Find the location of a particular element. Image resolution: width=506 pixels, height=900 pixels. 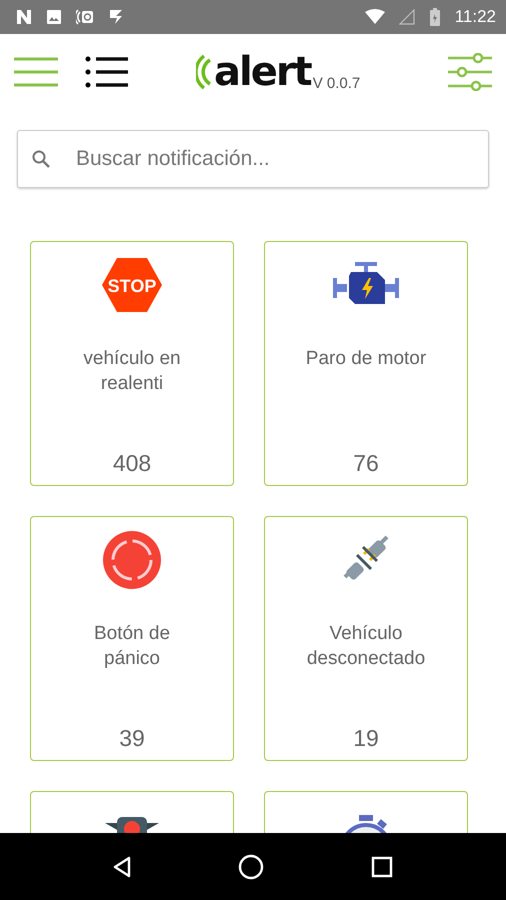

signal-icon is located at coordinates (406, 17).